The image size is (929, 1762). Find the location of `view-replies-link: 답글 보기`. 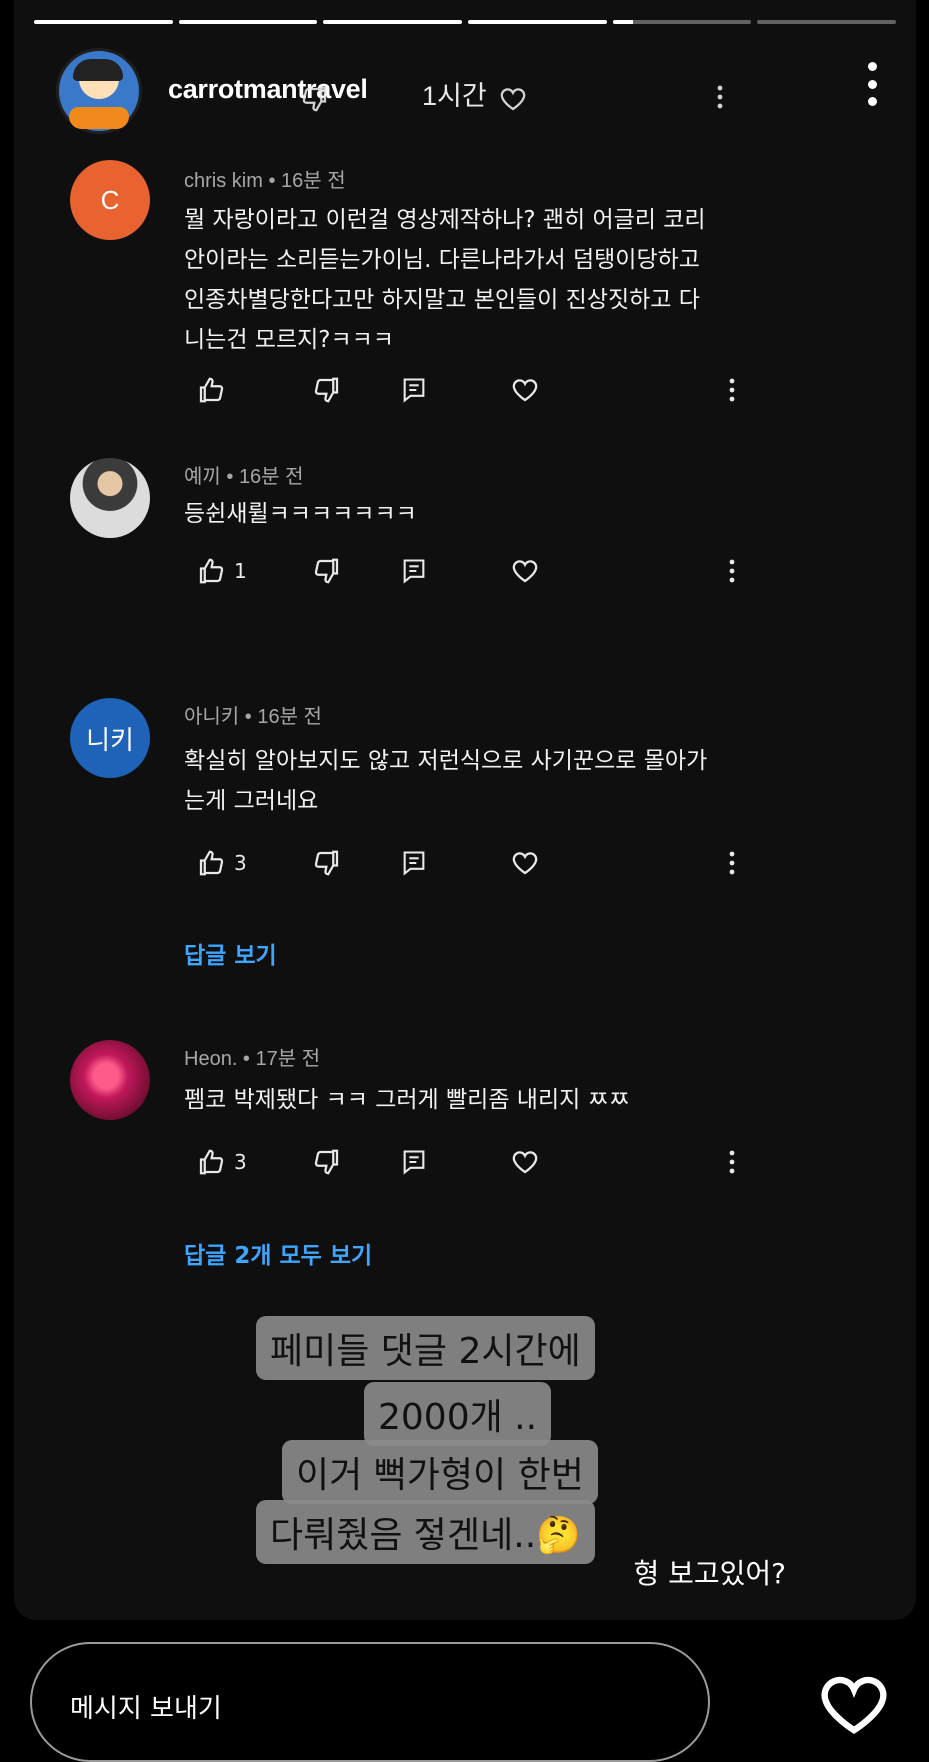

view-replies-link: 답글 보기 is located at coordinates (230, 953).